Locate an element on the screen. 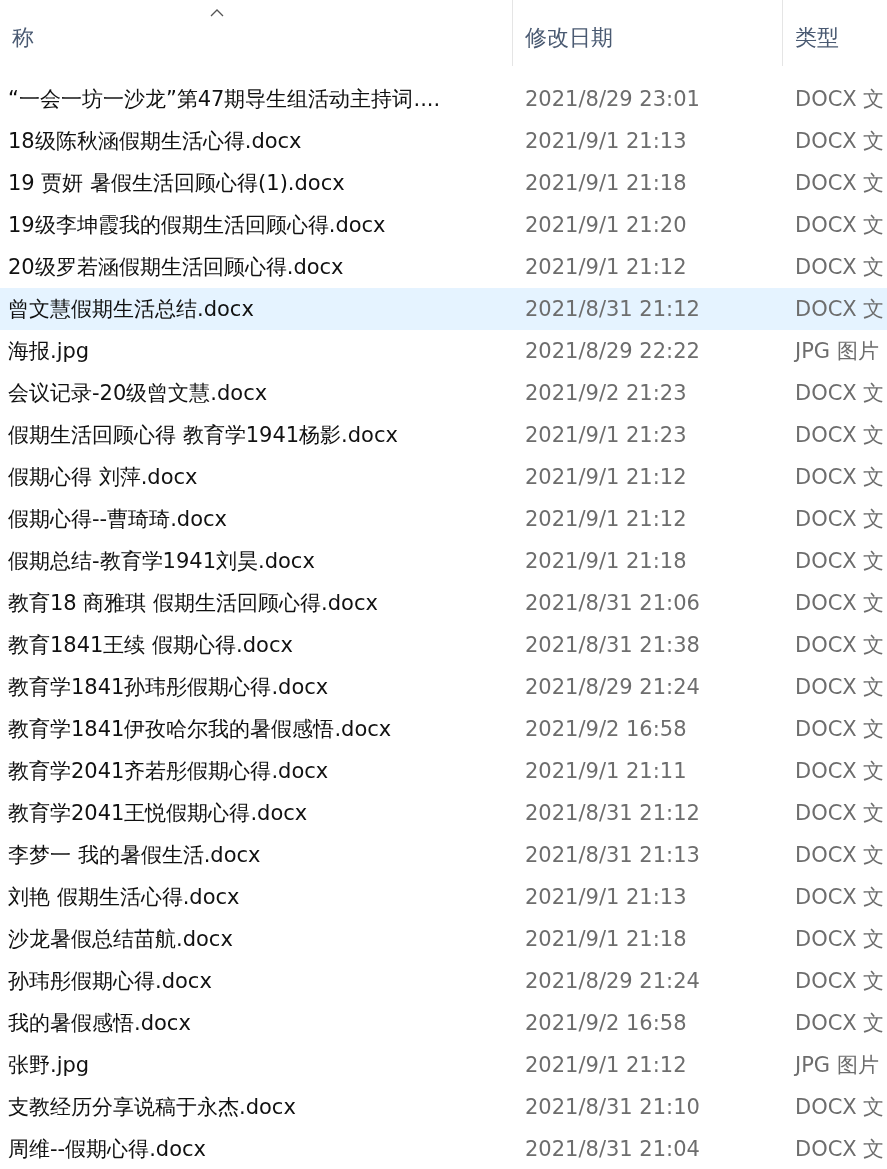  file-row: 我的暑假感悟.docx 2021/9/2 16:58 DOCX 文 is located at coordinates (443, 1023).